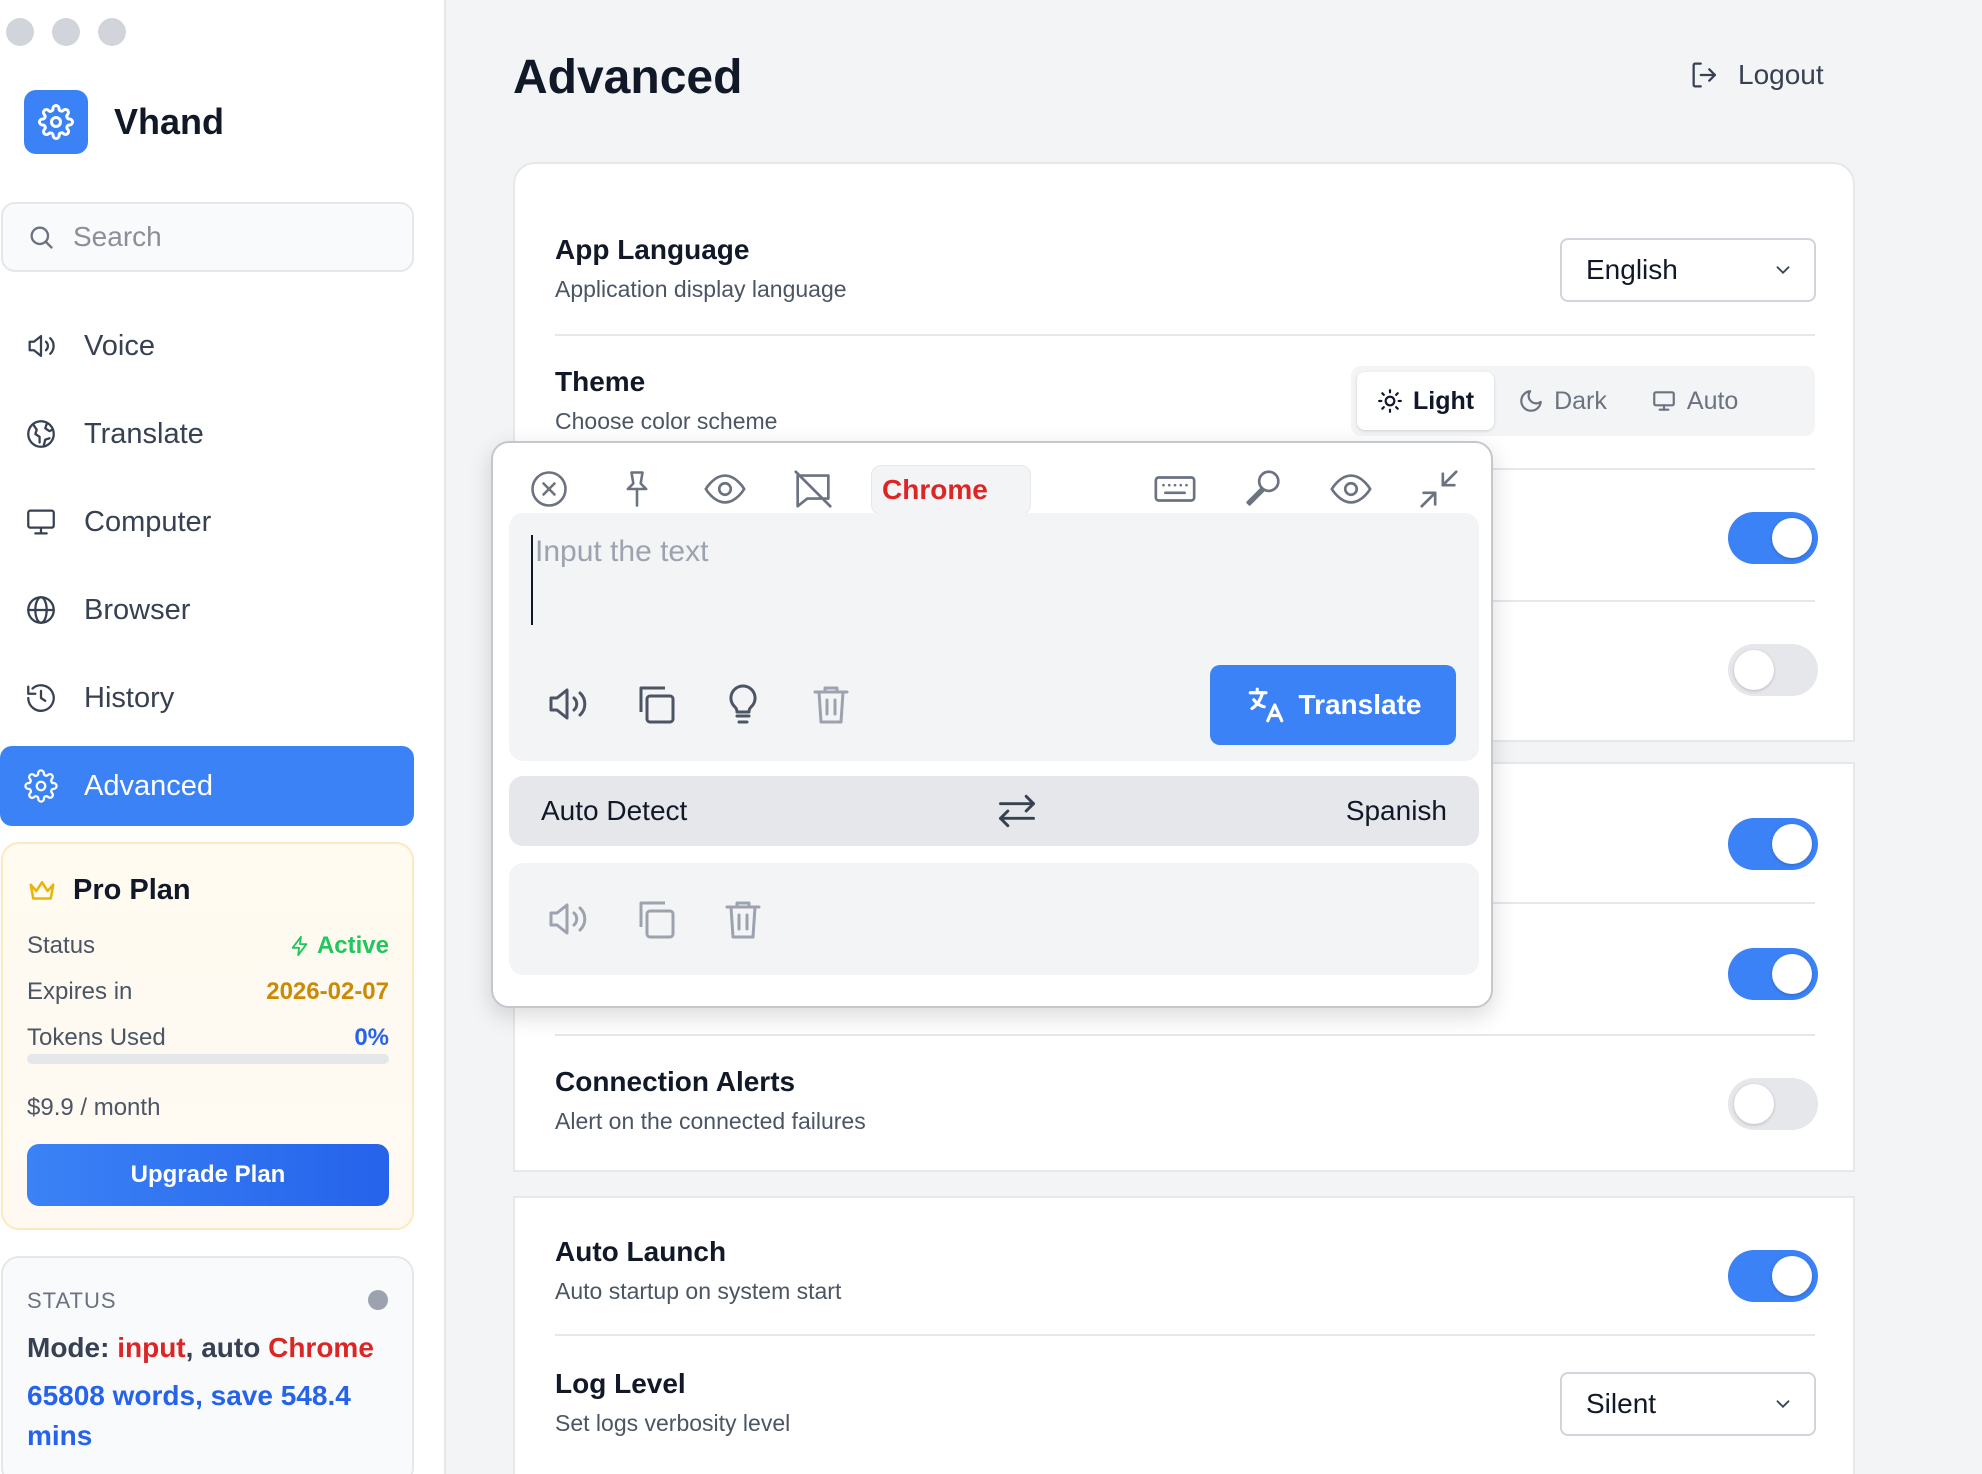 This screenshot has width=1982, height=1474. Describe the element at coordinates (207, 698) in the screenshot. I see `sidebar-item-history: History` at that location.